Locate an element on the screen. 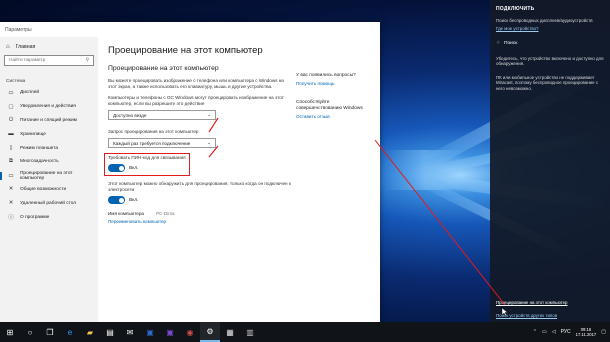 The width and height of the screenshot is (610, 342). window-title: Параметры is located at coordinates (18, 30).